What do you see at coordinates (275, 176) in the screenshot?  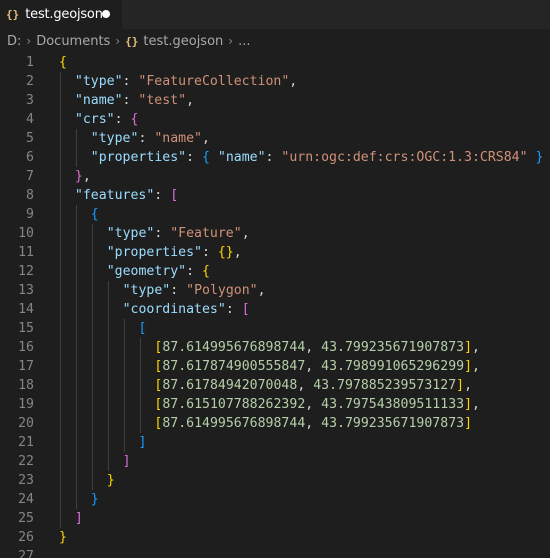 I see `code-line: 7},` at bounding box center [275, 176].